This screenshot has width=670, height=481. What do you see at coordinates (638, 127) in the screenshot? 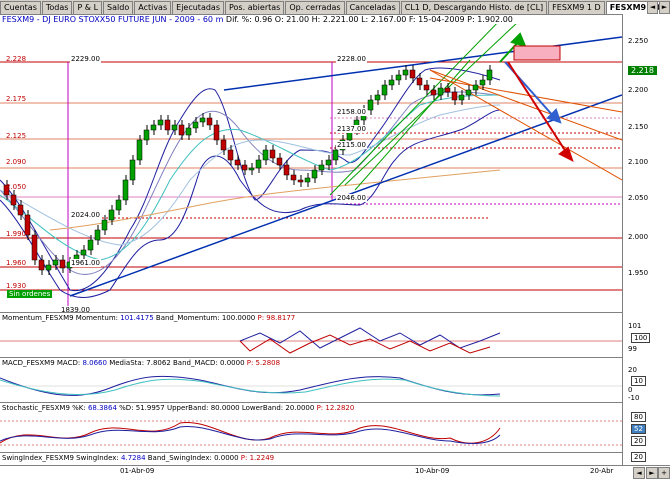
I see `price-tick: 2.150` at bounding box center [638, 127].